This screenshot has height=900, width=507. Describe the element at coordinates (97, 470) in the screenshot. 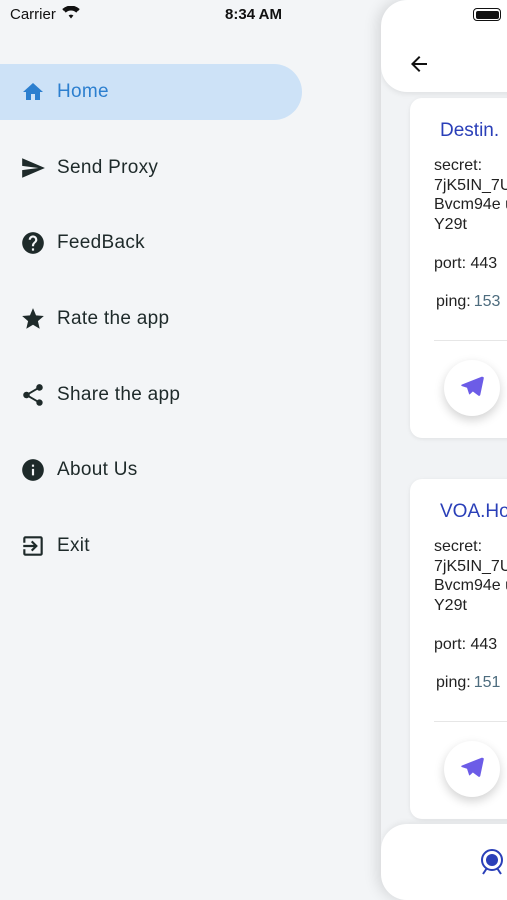

I see `drawer-item-label: About Us` at that location.